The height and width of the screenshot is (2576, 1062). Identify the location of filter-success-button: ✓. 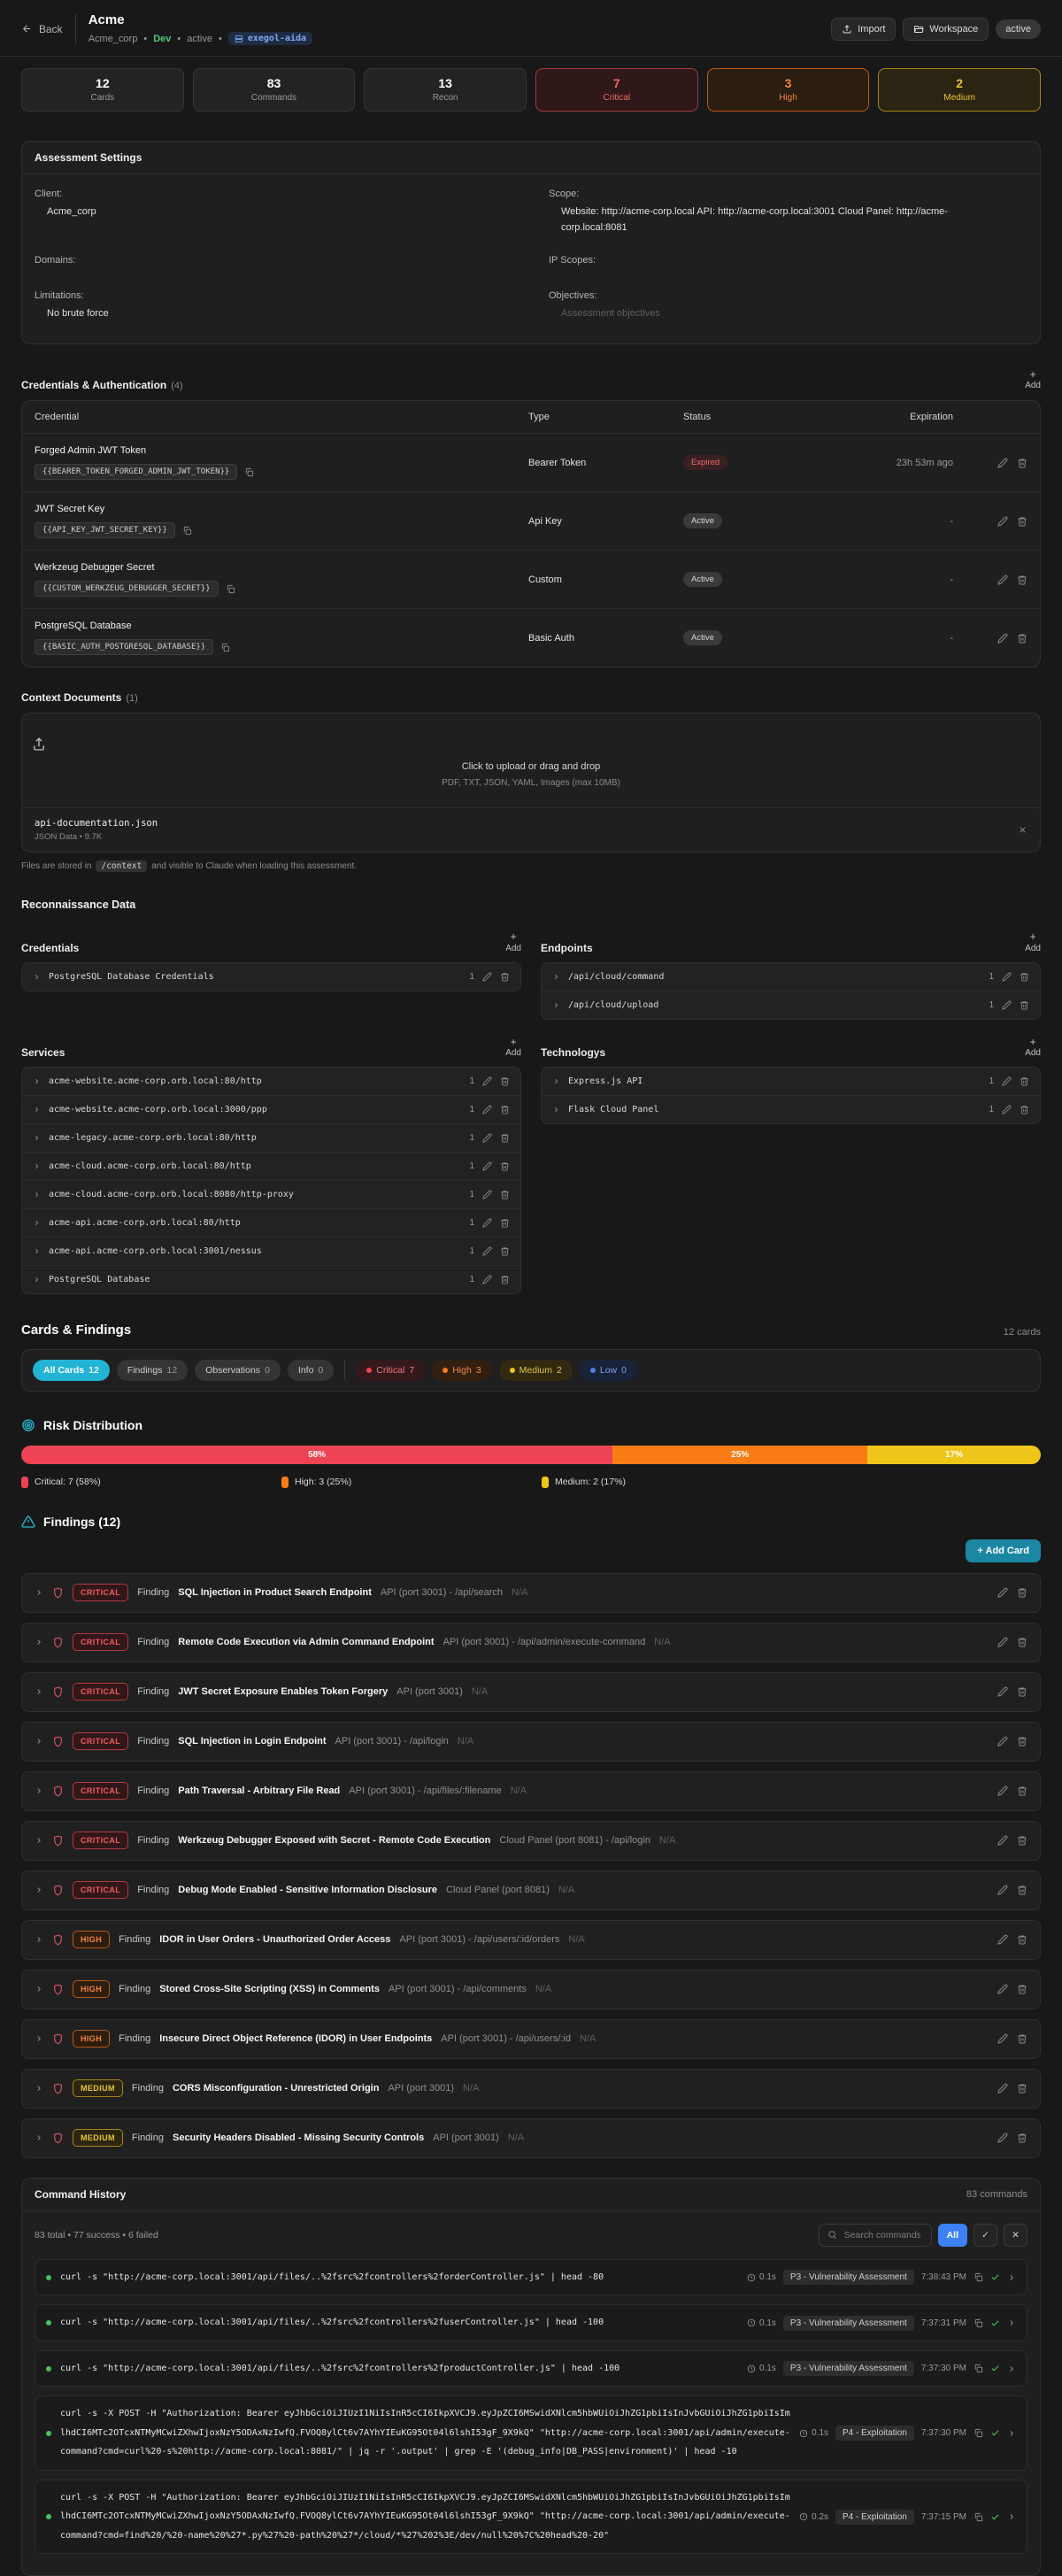
(985, 2235).